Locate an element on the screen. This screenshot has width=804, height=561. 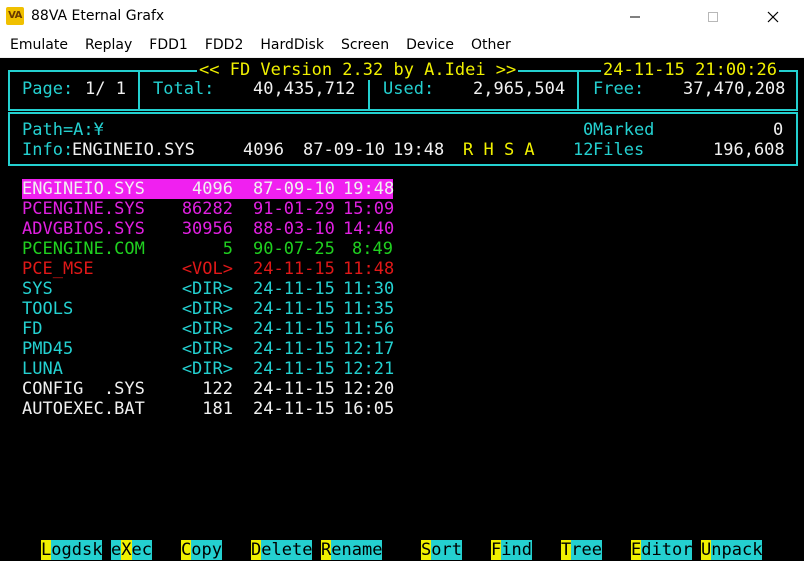
files-total-size: 196,608 is located at coordinates (749, 150).